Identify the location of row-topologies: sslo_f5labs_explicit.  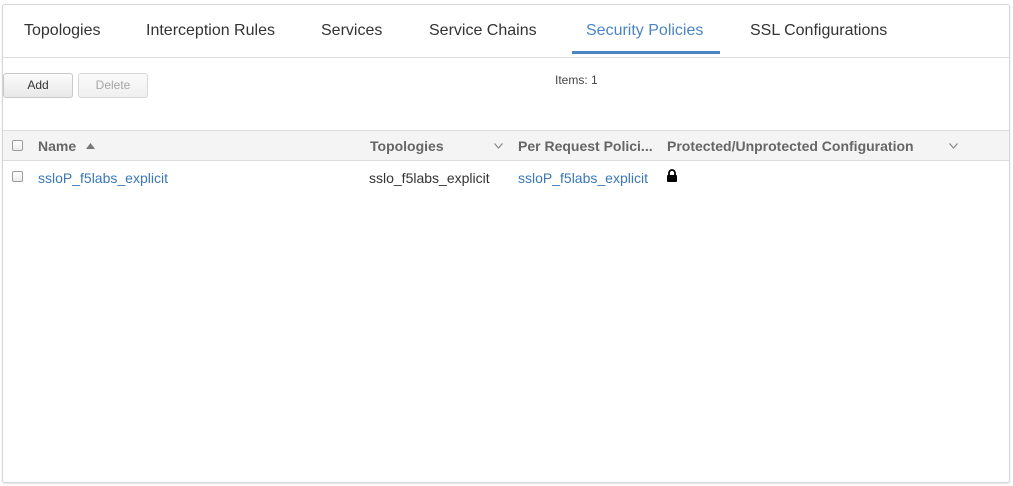
(429, 178).